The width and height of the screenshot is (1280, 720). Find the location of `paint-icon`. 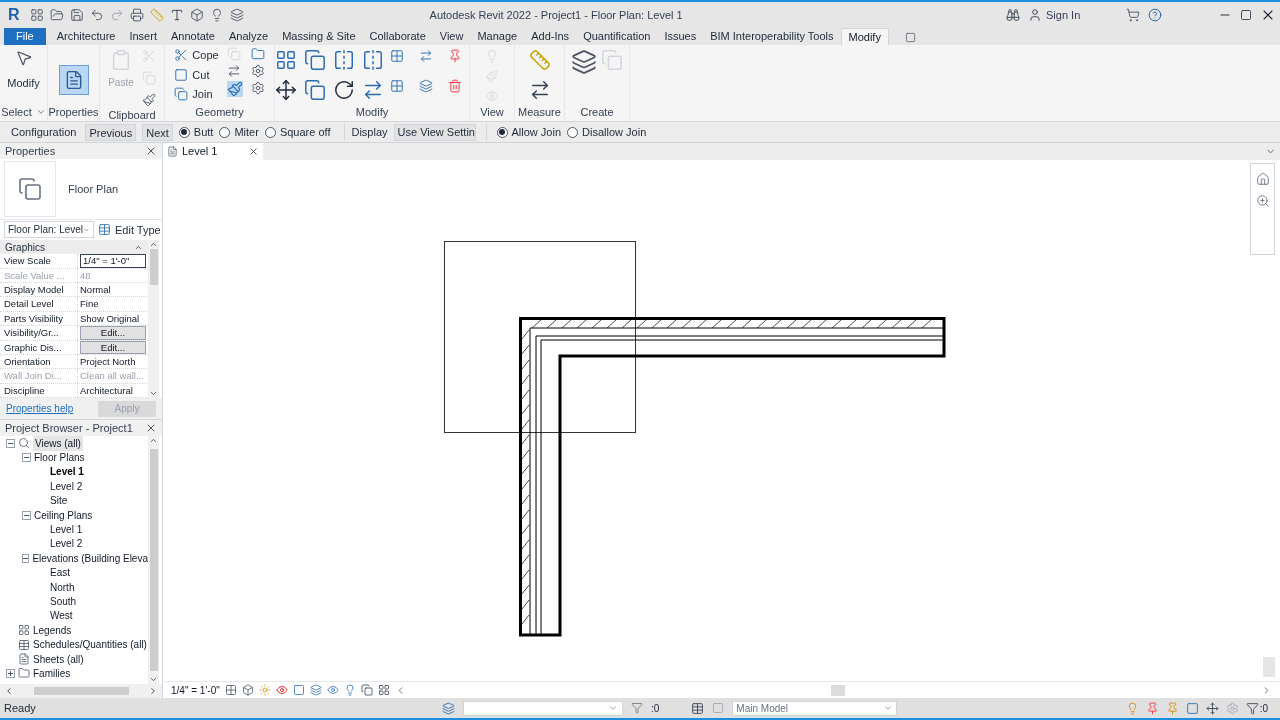

paint-icon is located at coordinates (234, 89).